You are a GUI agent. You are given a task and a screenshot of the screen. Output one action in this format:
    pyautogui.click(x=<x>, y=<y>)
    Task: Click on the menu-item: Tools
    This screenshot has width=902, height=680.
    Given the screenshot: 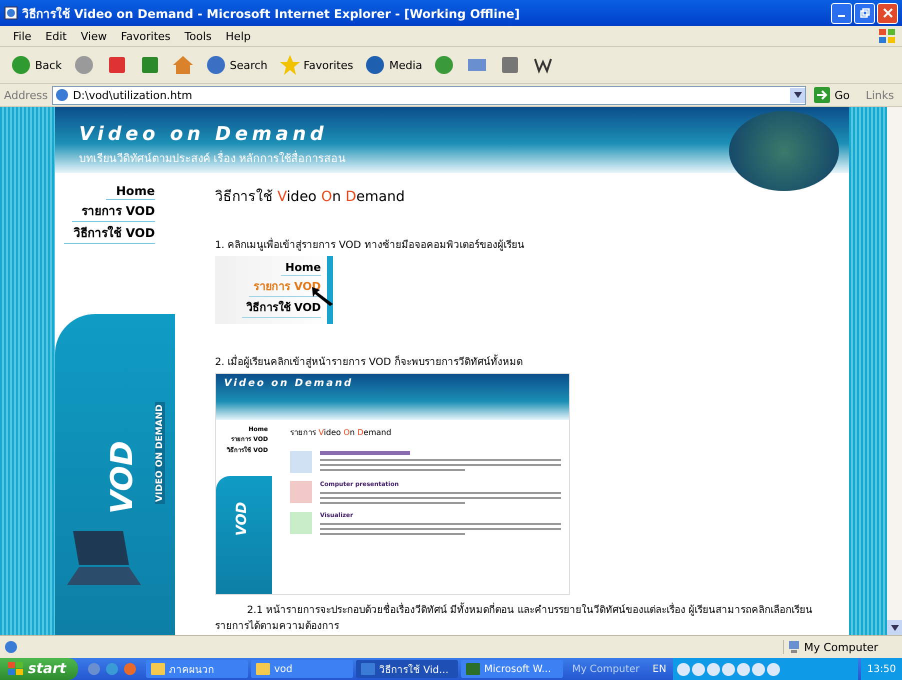 What is the action you would take?
    pyautogui.click(x=198, y=36)
    